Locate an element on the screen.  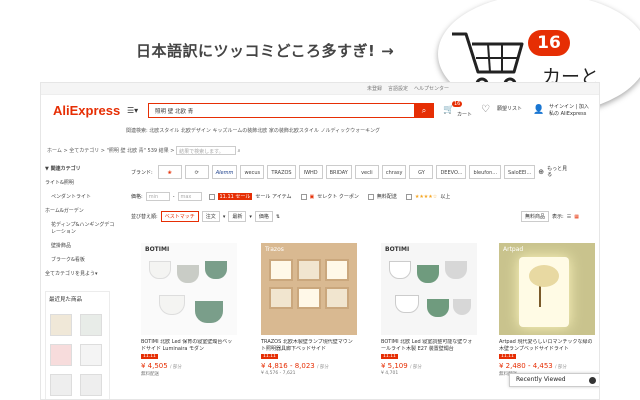
price-dash: - is located at coordinates (173, 196).